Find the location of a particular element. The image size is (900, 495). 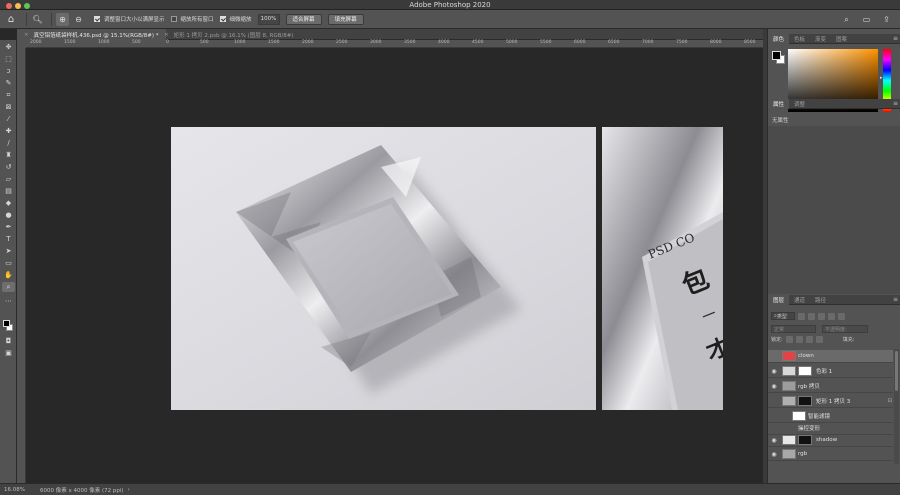

quick-select-tool-icon: ✎ is located at coordinates (8, 83).